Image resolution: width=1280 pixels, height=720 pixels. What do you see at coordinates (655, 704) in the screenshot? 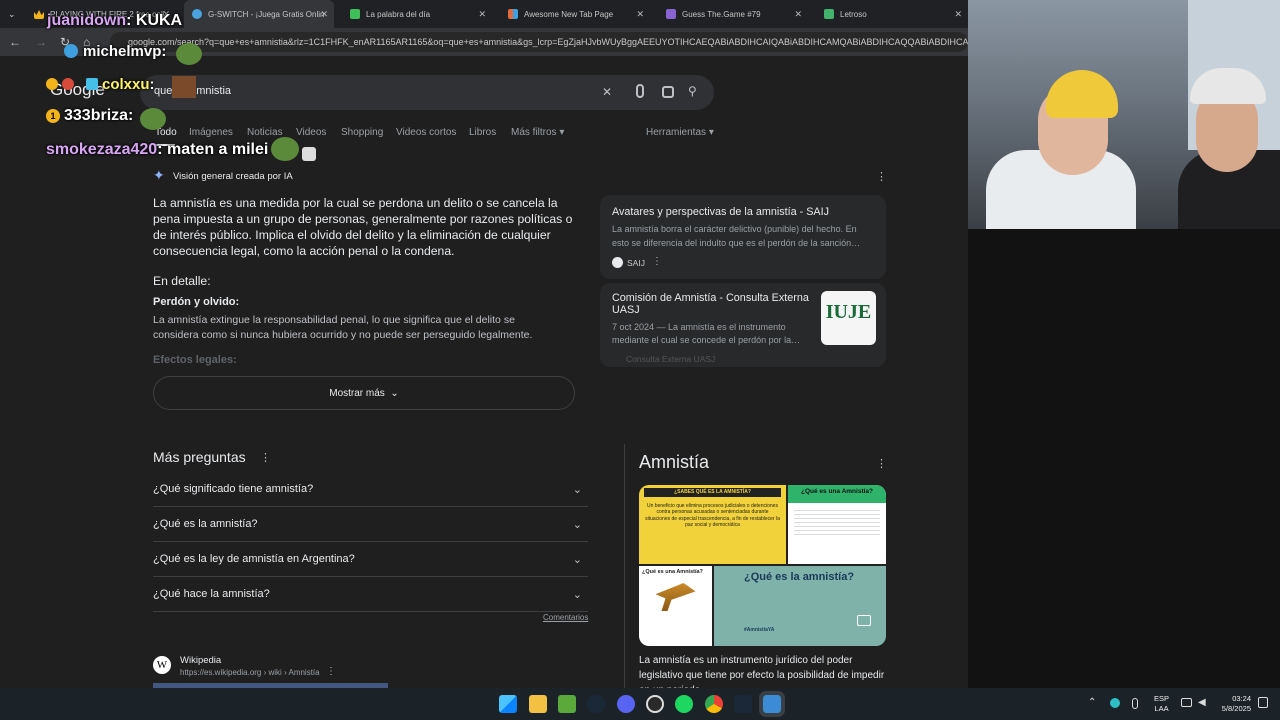
I see `obs-icon` at bounding box center [655, 704].